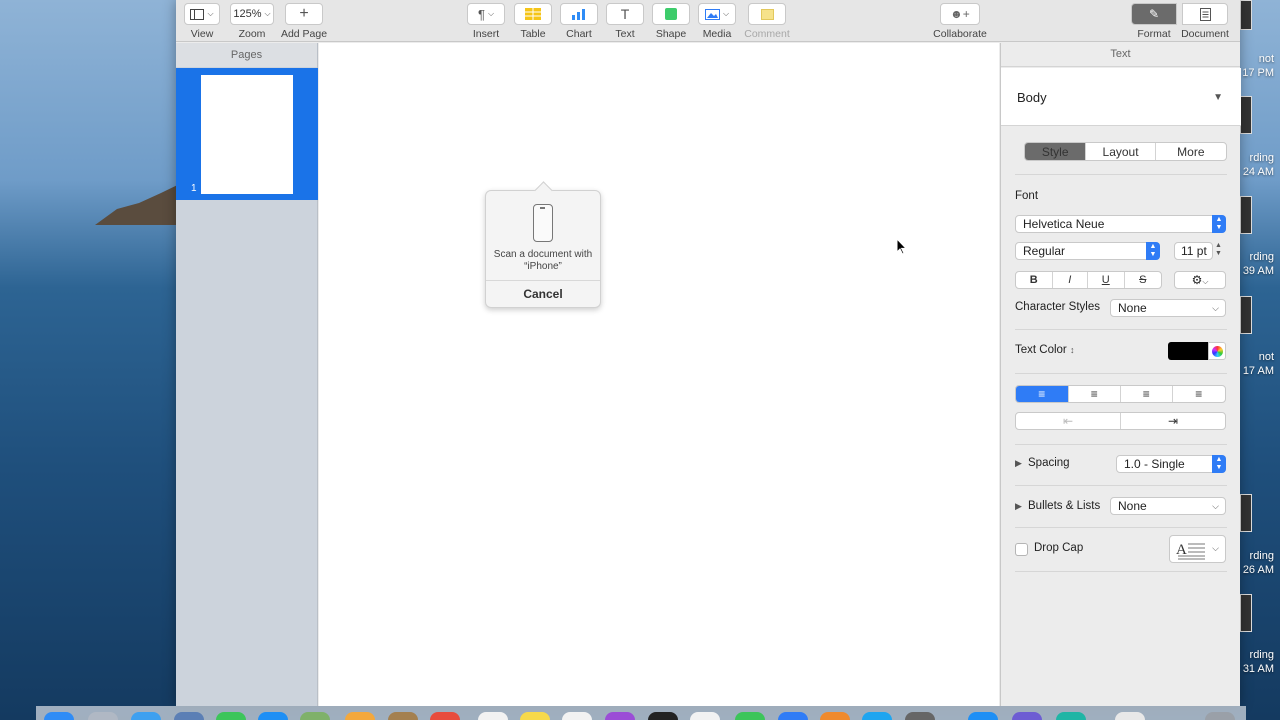  I want to click on format-control: ✎ Format, so click(1154, 20).